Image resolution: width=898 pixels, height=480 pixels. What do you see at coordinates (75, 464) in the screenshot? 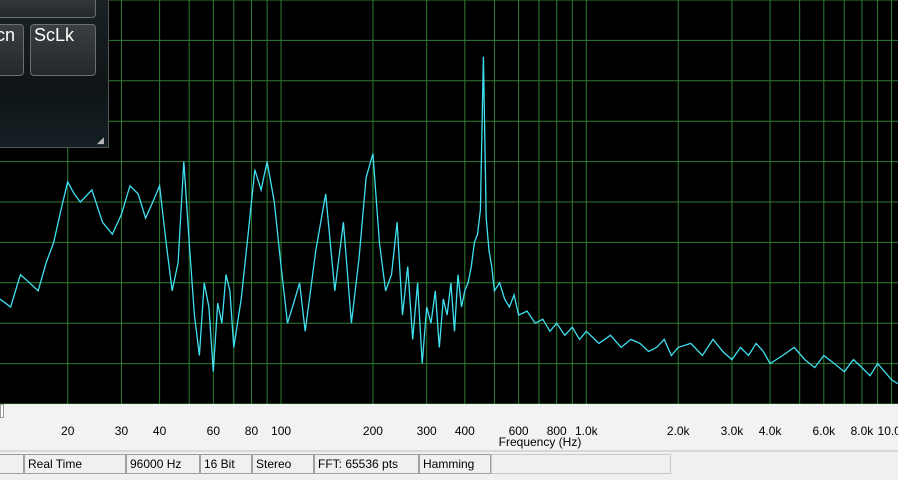
I see `status-mode: Real Time` at bounding box center [75, 464].